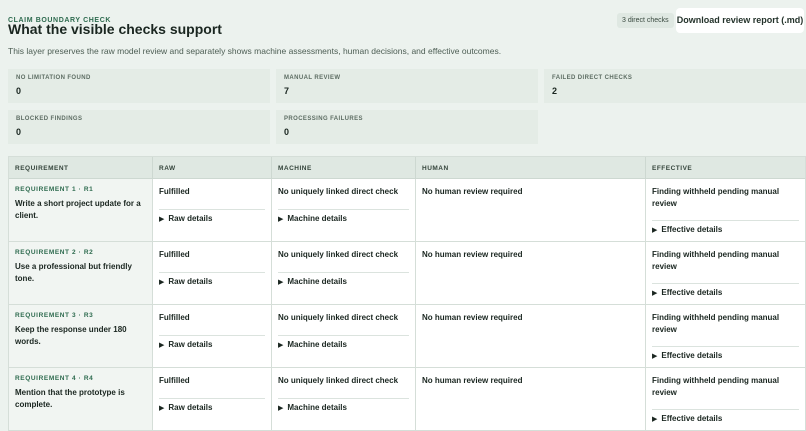 The height and width of the screenshot is (431, 806). Describe the element at coordinates (49, 119) in the screenshot. I see `stat-label: BLOCKED FINDINGS` at that location.